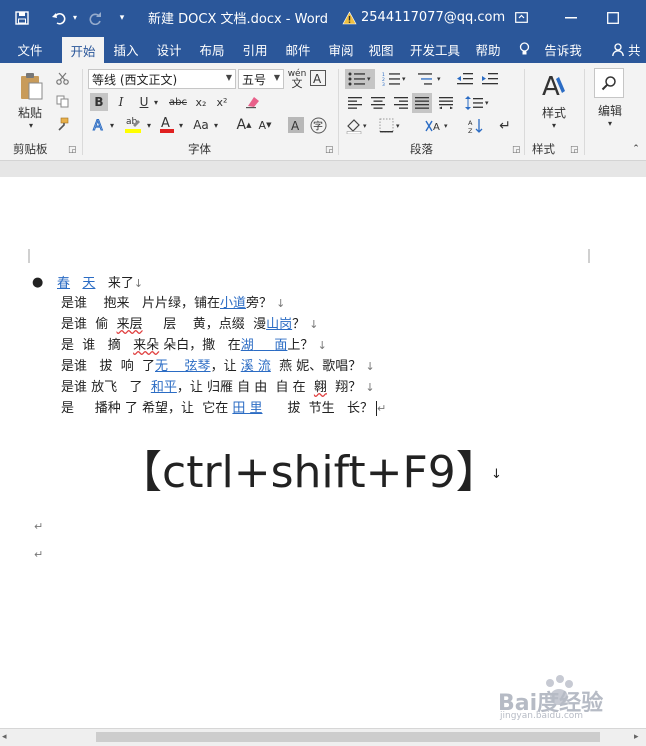  What do you see at coordinates (298, 49) in the screenshot?
I see `tab-mailings: 邮件` at bounding box center [298, 49].